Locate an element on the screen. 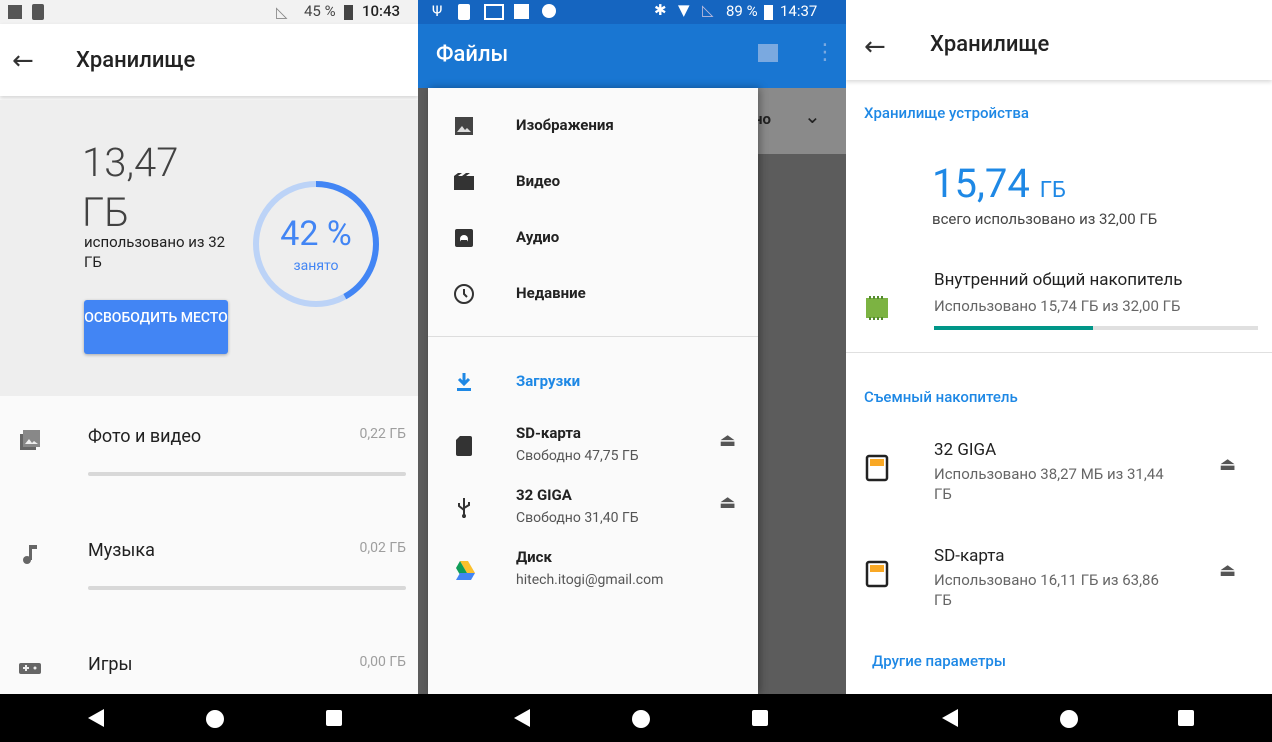  volume-usage: Использовано 15,74 ГБ из 32,00 ГБ is located at coordinates (1057, 306).